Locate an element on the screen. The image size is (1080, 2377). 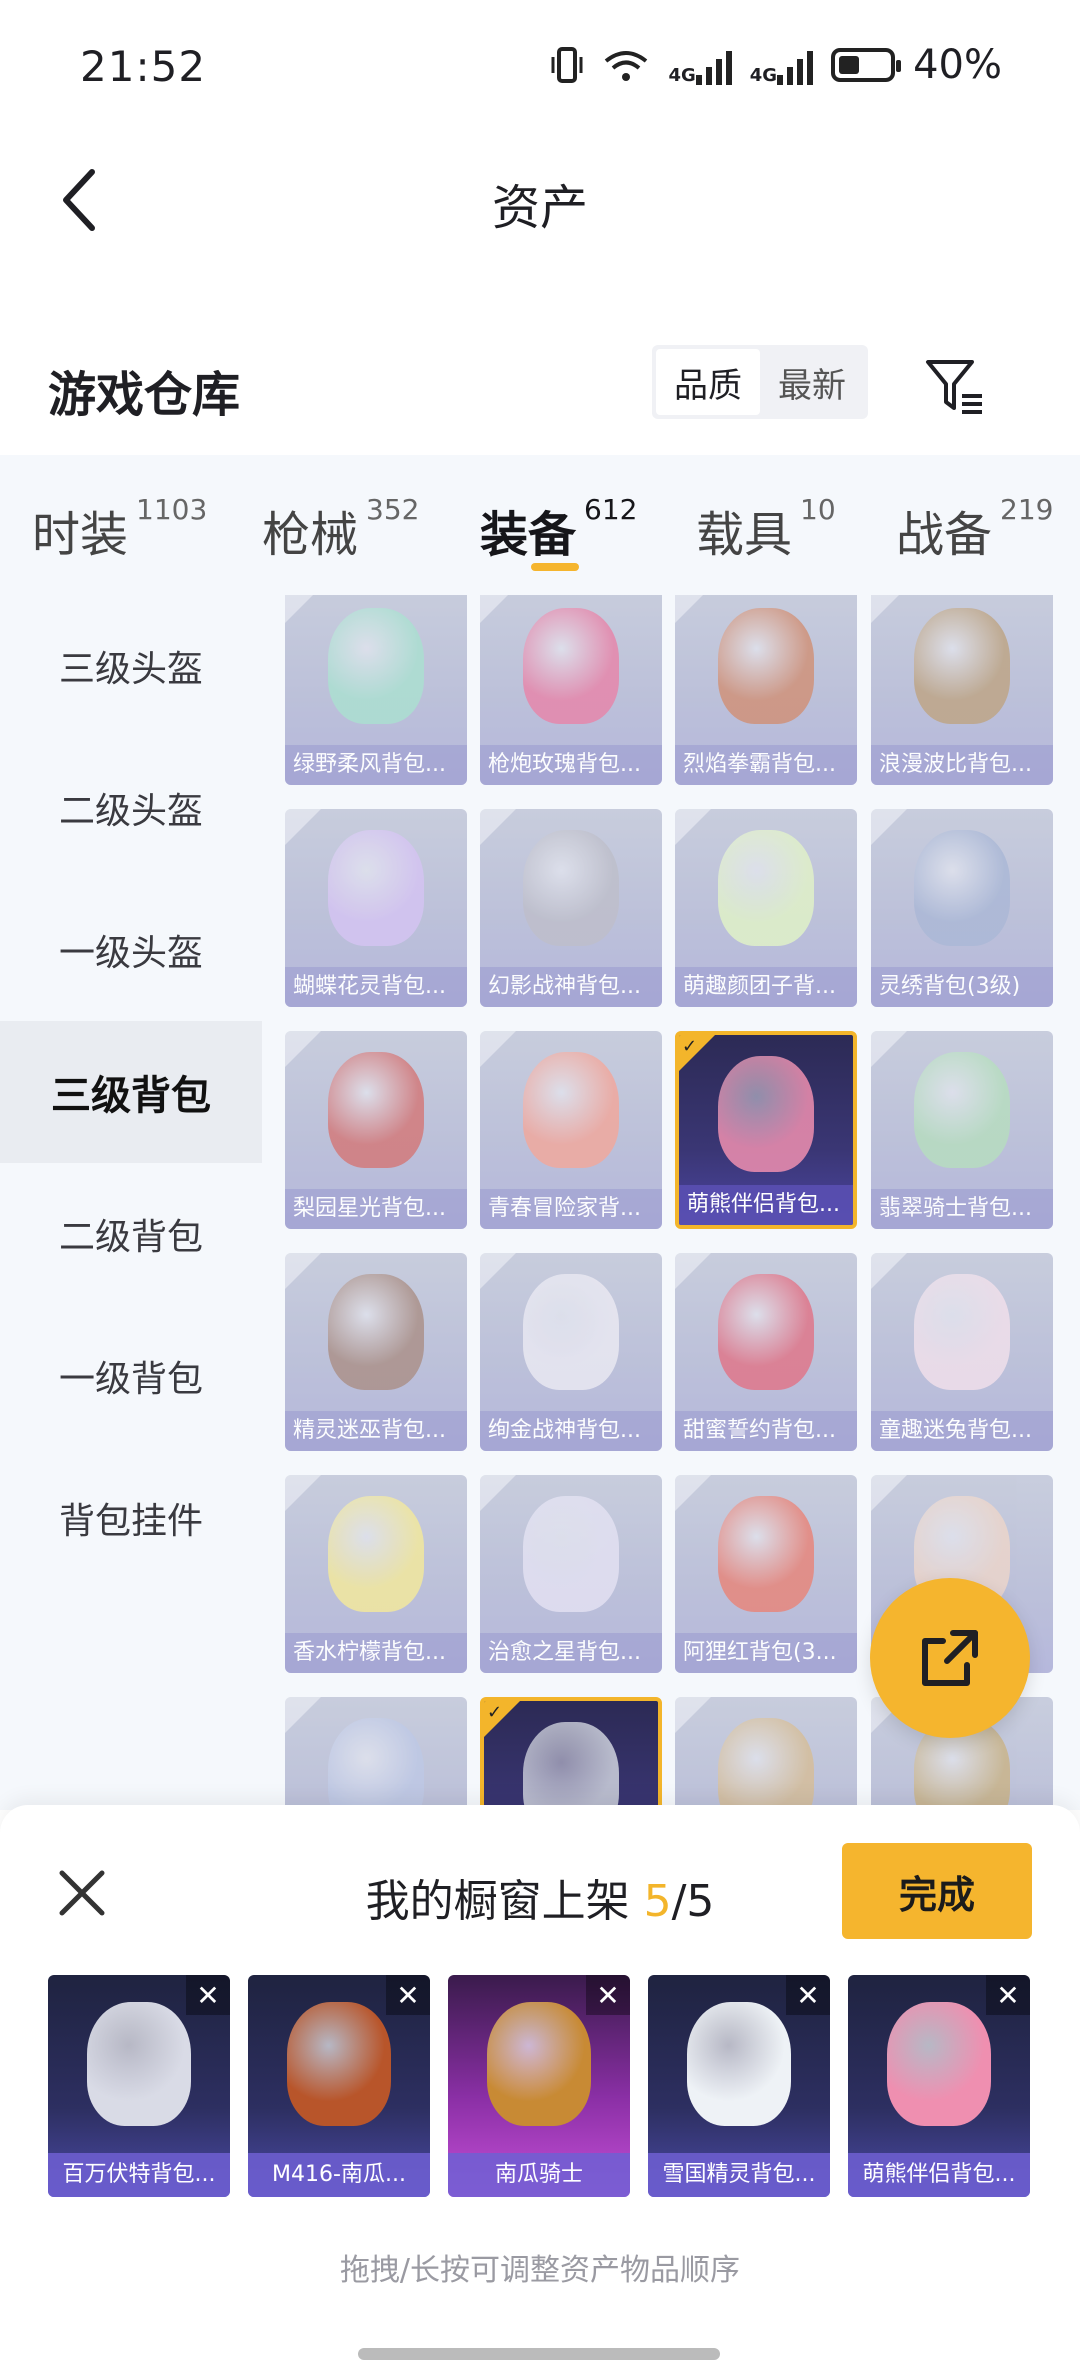
tab-equipment: 装备 612 is located at coordinates (558, 529).